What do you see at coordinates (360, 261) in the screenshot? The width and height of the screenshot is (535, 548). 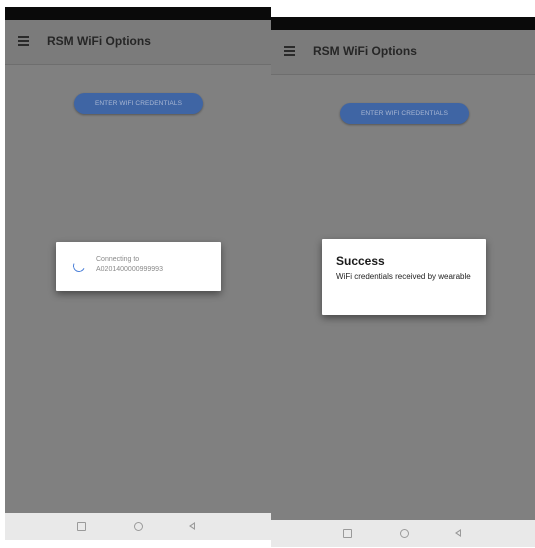 I see `dialog-title: Success` at bounding box center [360, 261].